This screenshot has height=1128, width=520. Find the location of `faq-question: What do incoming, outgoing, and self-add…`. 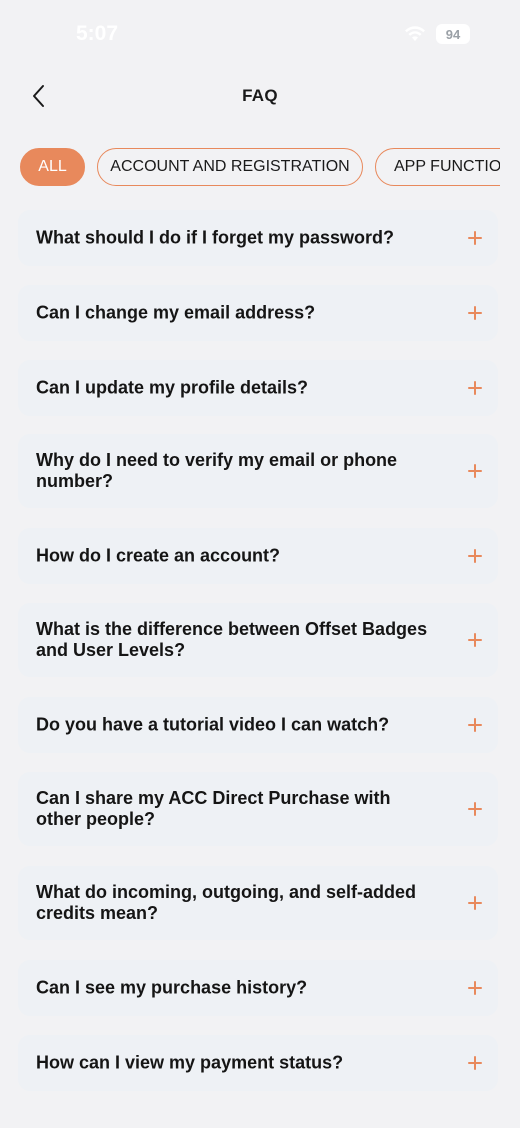

faq-question: What do incoming, outgoing, and self-add… is located at coordinates (226, 902).